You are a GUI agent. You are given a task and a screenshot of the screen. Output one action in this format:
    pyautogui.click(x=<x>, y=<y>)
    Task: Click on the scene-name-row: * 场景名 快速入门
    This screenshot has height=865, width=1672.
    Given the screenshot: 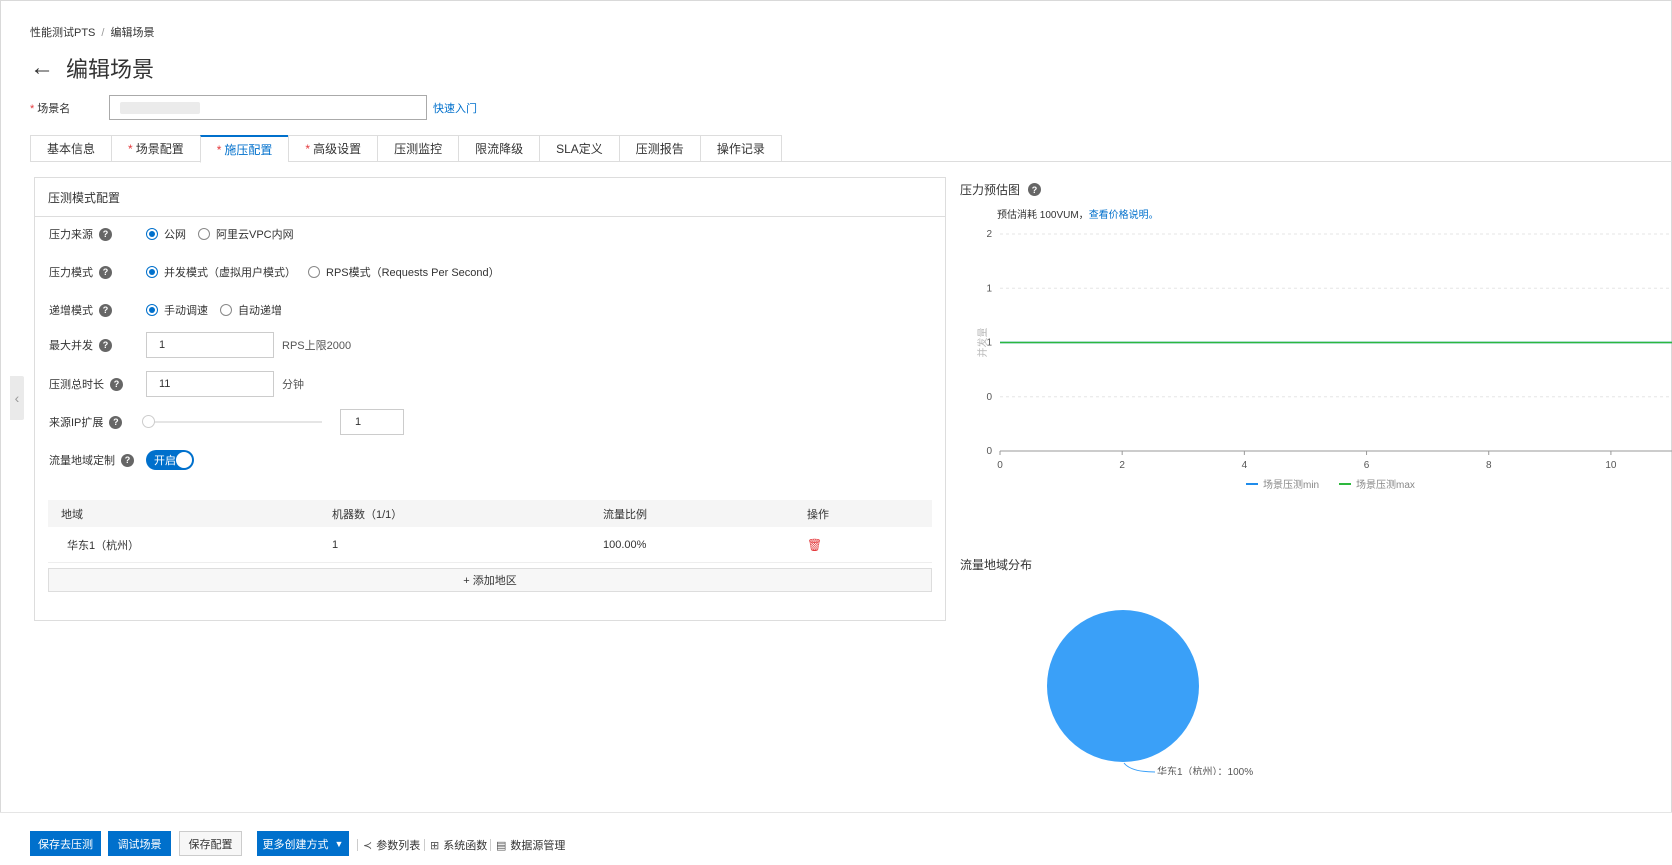 What is the action you would take?
    pyautogui.click(x=253, y=107)
    